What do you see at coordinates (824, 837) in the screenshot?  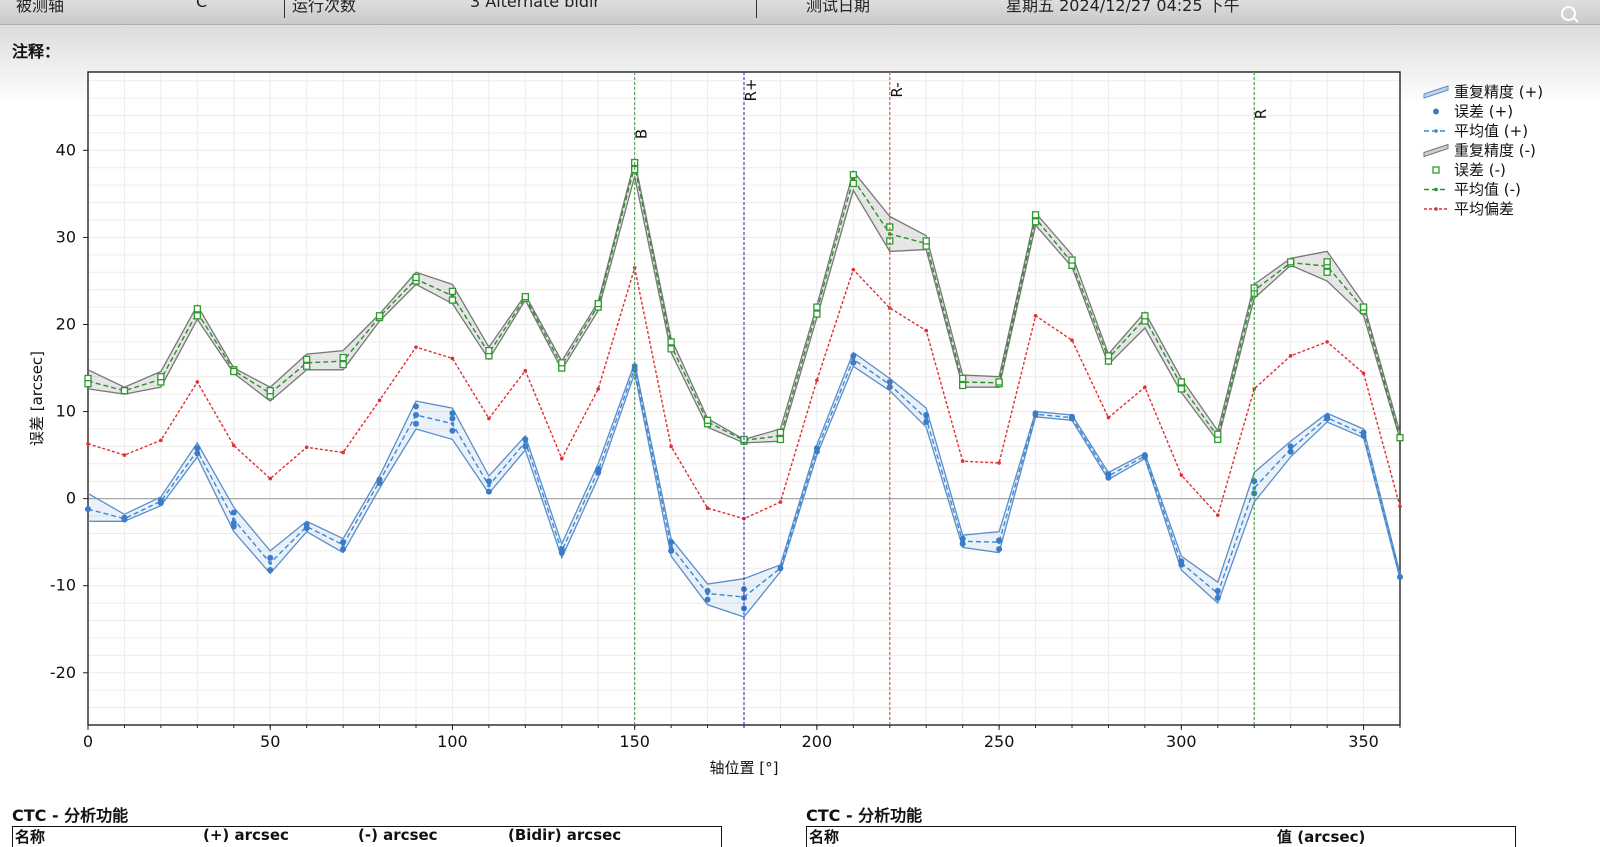 I see `table-header-name: 名称` at bounding box center [824, 837].